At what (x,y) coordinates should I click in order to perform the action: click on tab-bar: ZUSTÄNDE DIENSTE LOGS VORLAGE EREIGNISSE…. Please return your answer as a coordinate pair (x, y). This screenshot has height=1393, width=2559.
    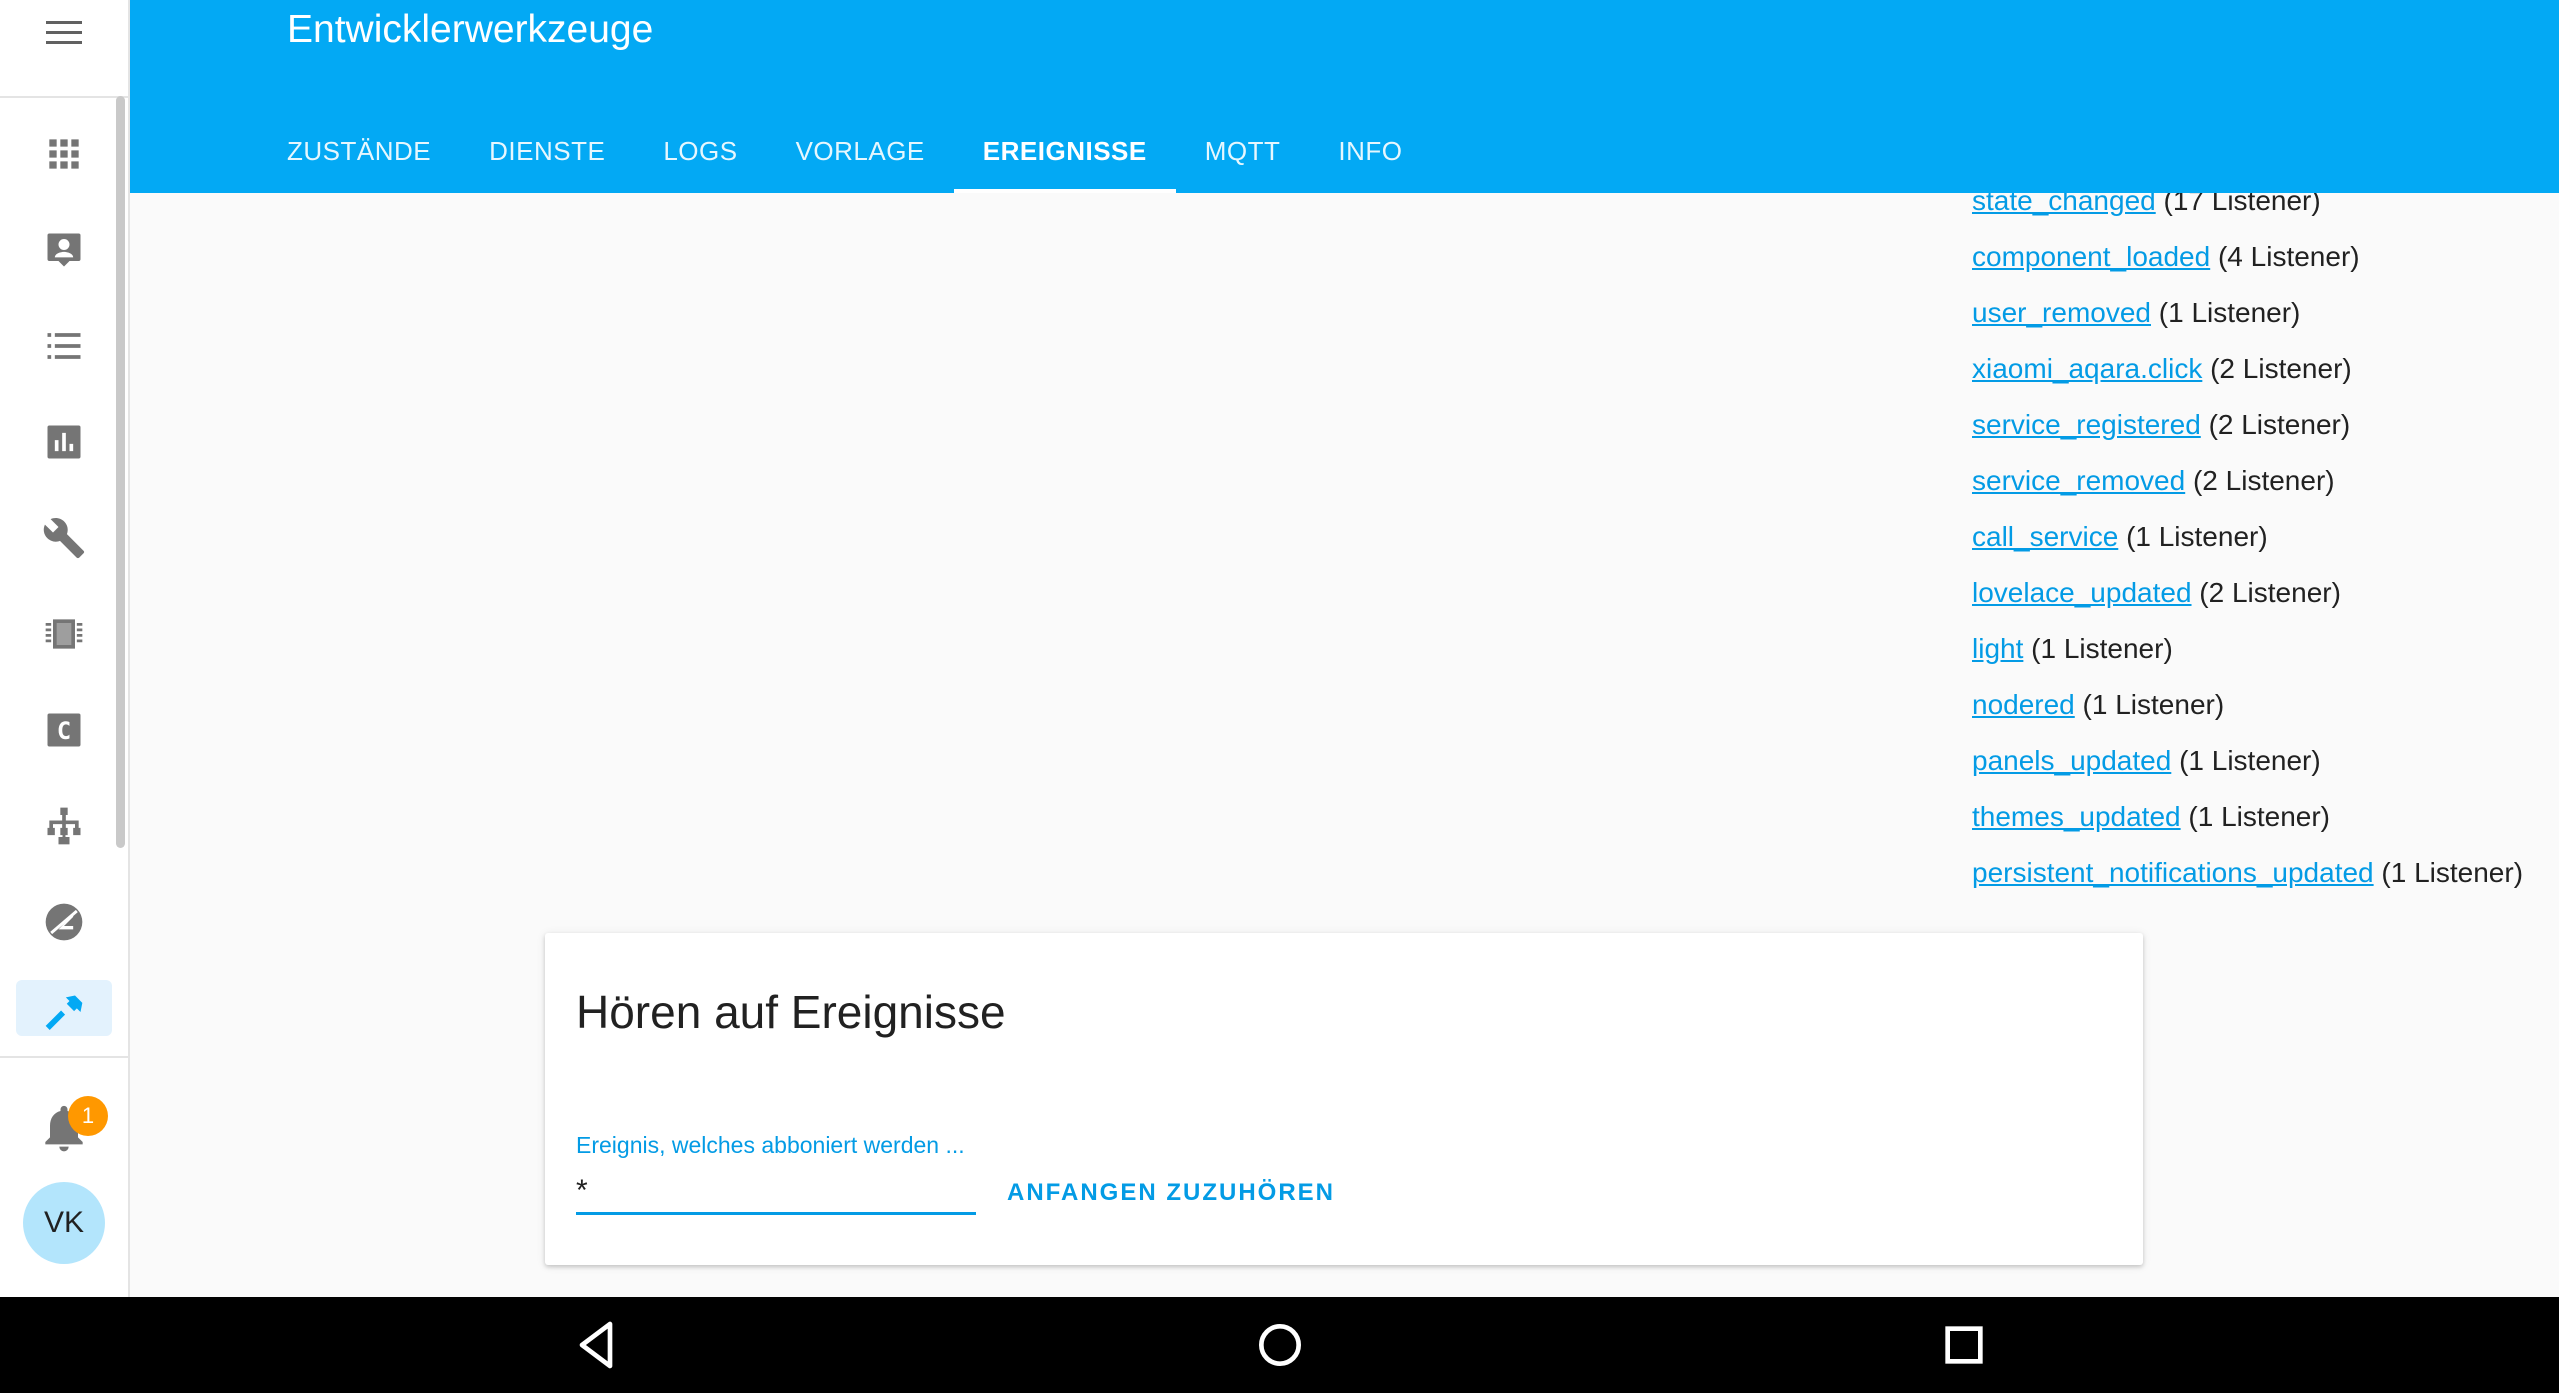
    Looking at the image, I should click on (844, 151).